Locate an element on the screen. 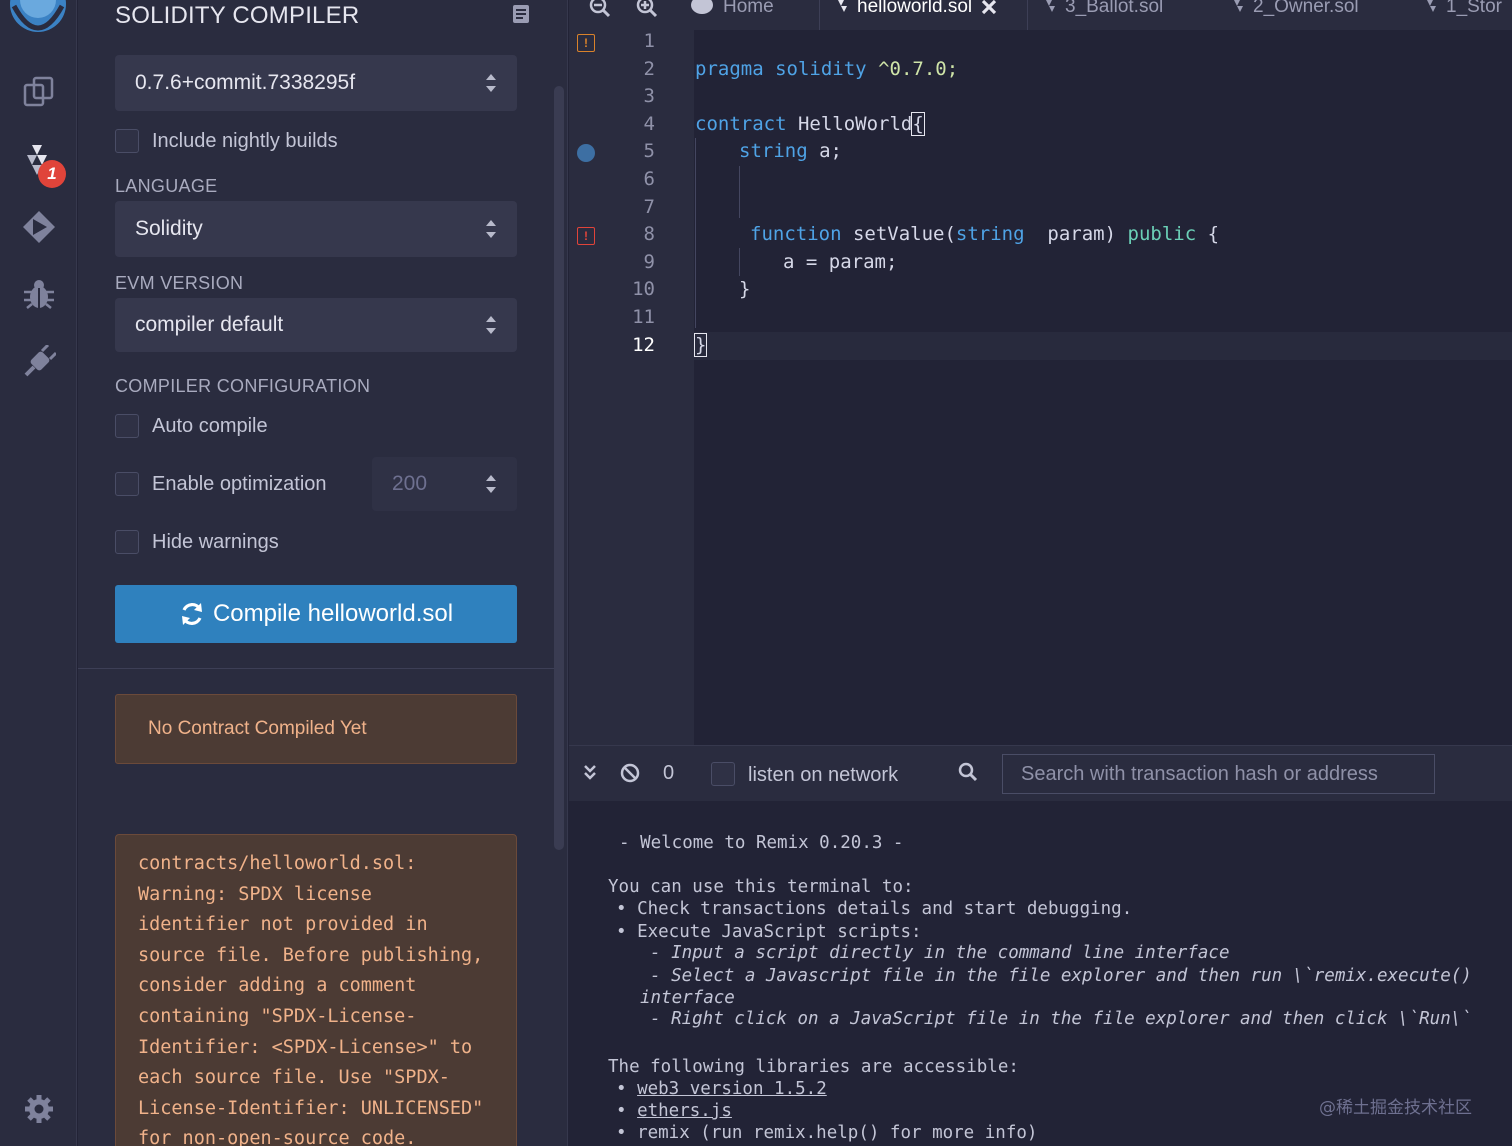 This screenshot has height=1146, width=1512. plugin-manager-icon is located at coordinates (39, 362).